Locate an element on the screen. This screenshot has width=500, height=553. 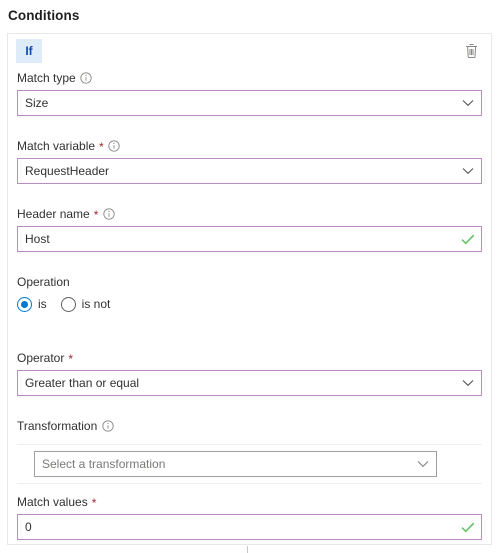
field-match-type: Match type Size is located at coordinates (249, 93).